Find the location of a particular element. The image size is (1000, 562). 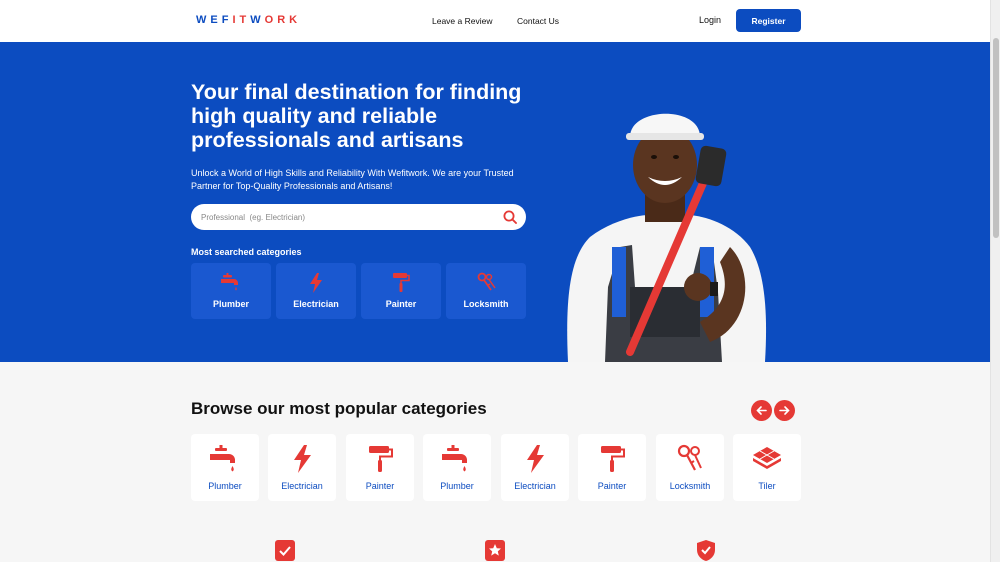

hero-category-label: Electrician is located at coordinates (316, 304).